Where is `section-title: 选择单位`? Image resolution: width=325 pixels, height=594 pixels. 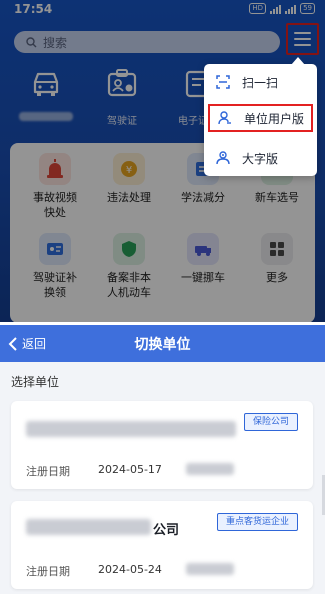
section-title: 选择单位 is located at coordinates (35, 382).